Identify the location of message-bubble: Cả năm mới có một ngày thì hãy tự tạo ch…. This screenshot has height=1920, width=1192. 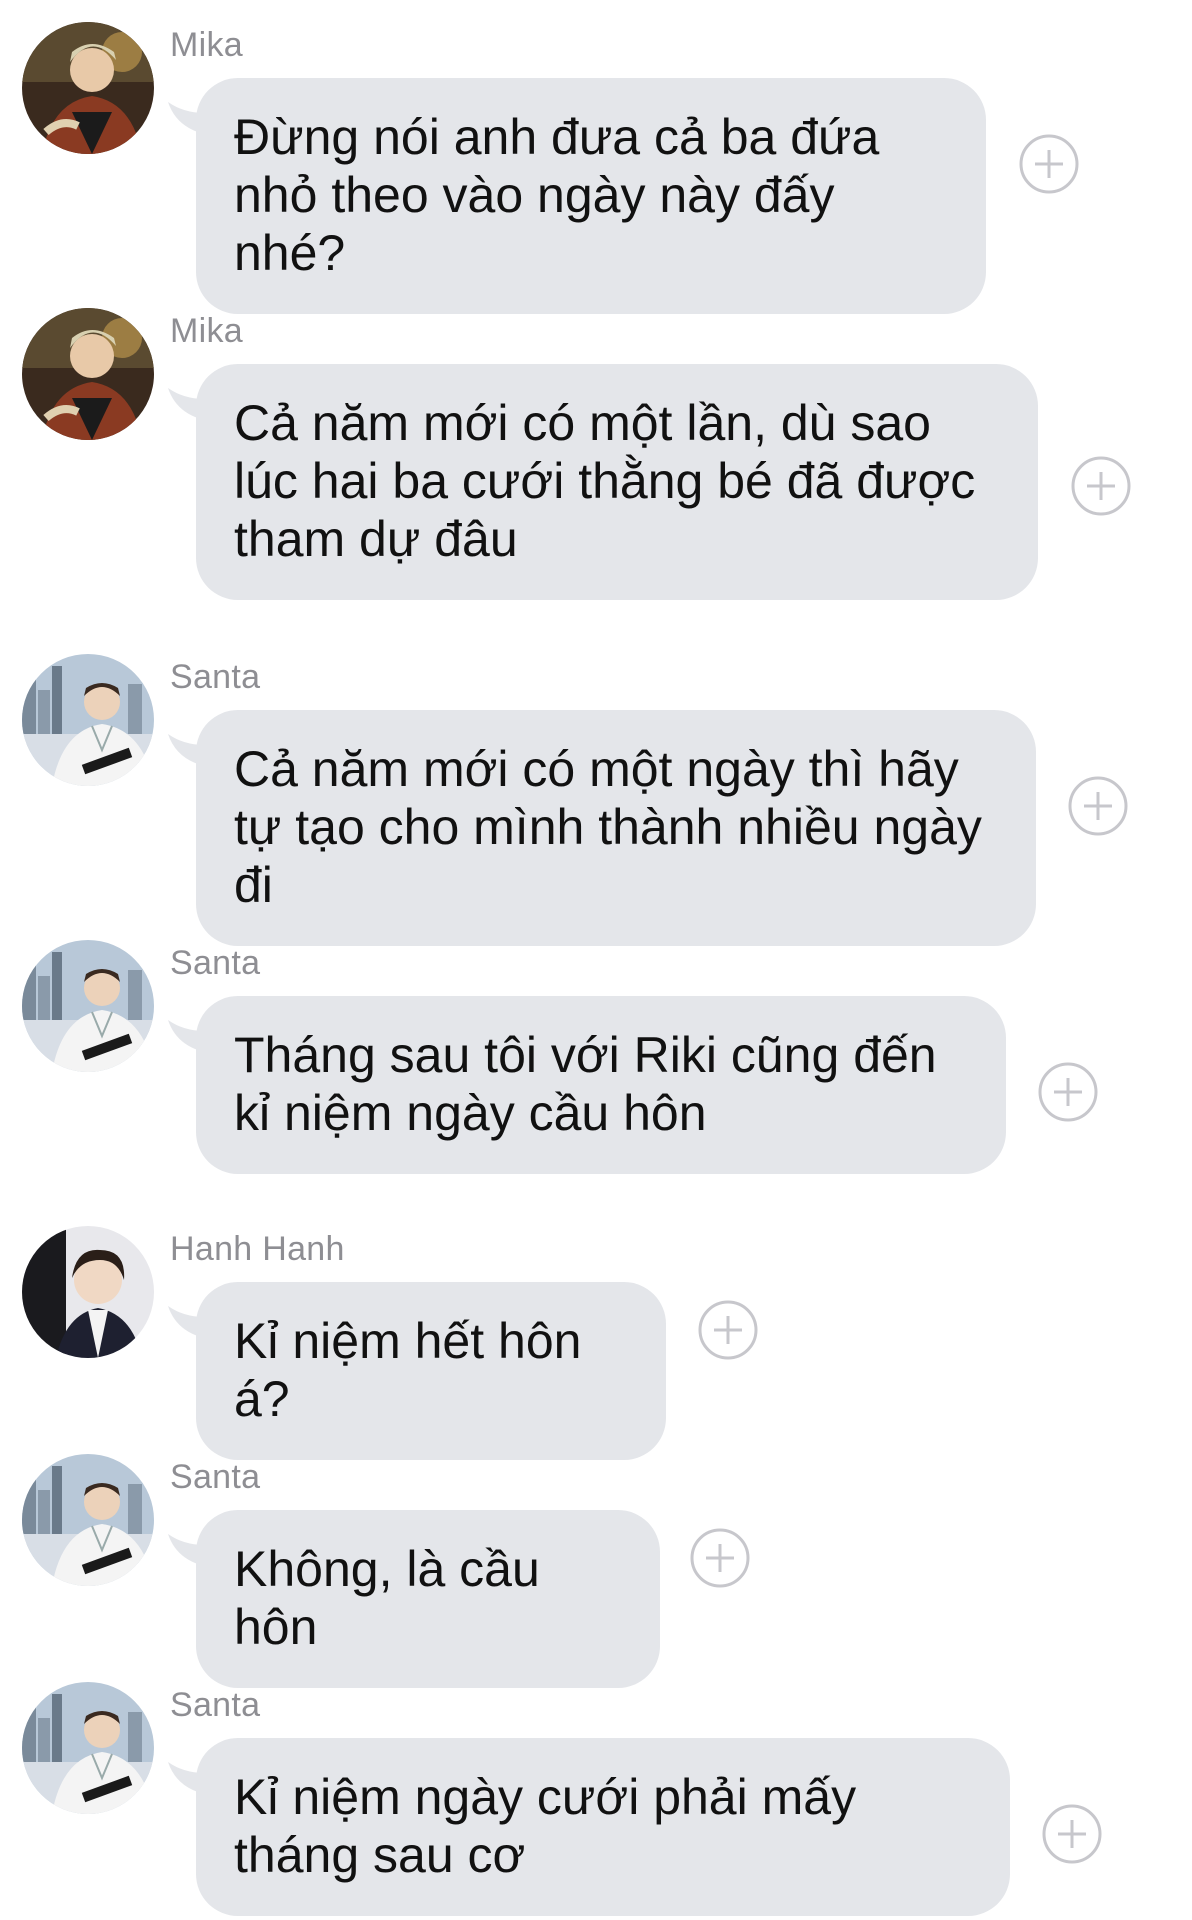
(616, 828).